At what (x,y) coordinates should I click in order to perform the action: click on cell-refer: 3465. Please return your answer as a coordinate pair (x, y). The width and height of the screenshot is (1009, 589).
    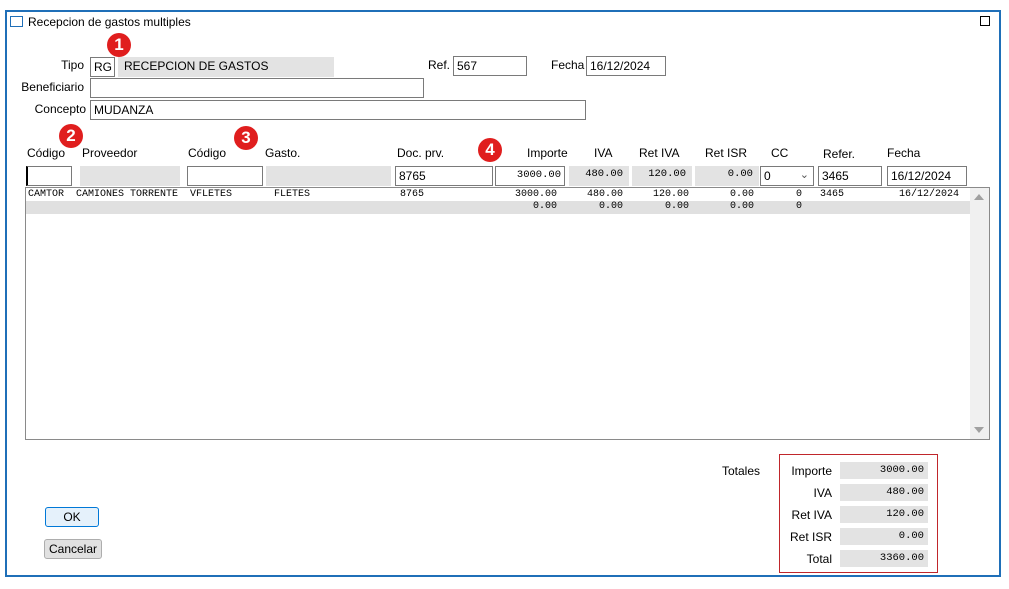
    Looking at the image, I should click on (832, 194).